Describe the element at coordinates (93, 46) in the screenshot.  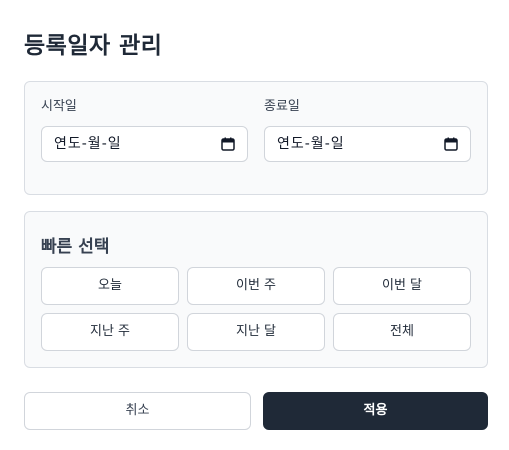
I see `dialog-title: 등록일자 관리` at that location.